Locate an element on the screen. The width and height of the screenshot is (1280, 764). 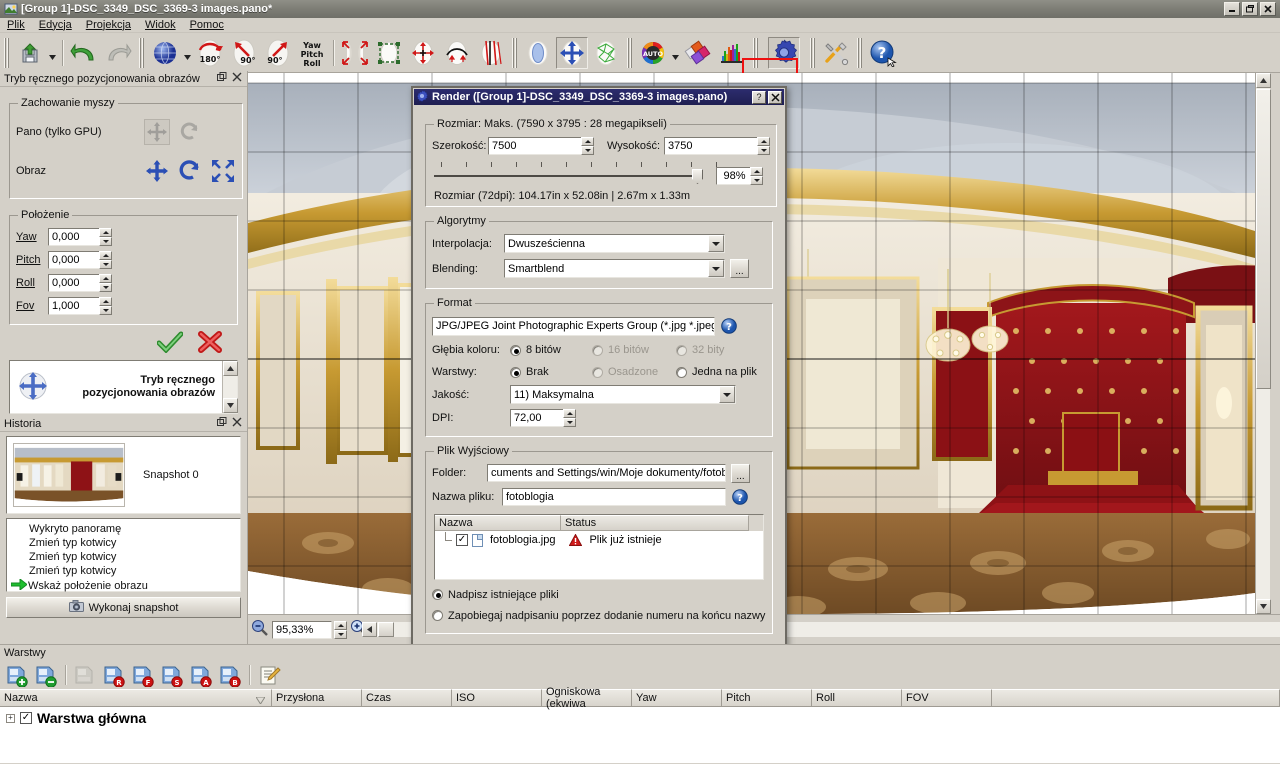
list-item-current: Wskaż położenie obrazu is located at coordinates (123, 585).